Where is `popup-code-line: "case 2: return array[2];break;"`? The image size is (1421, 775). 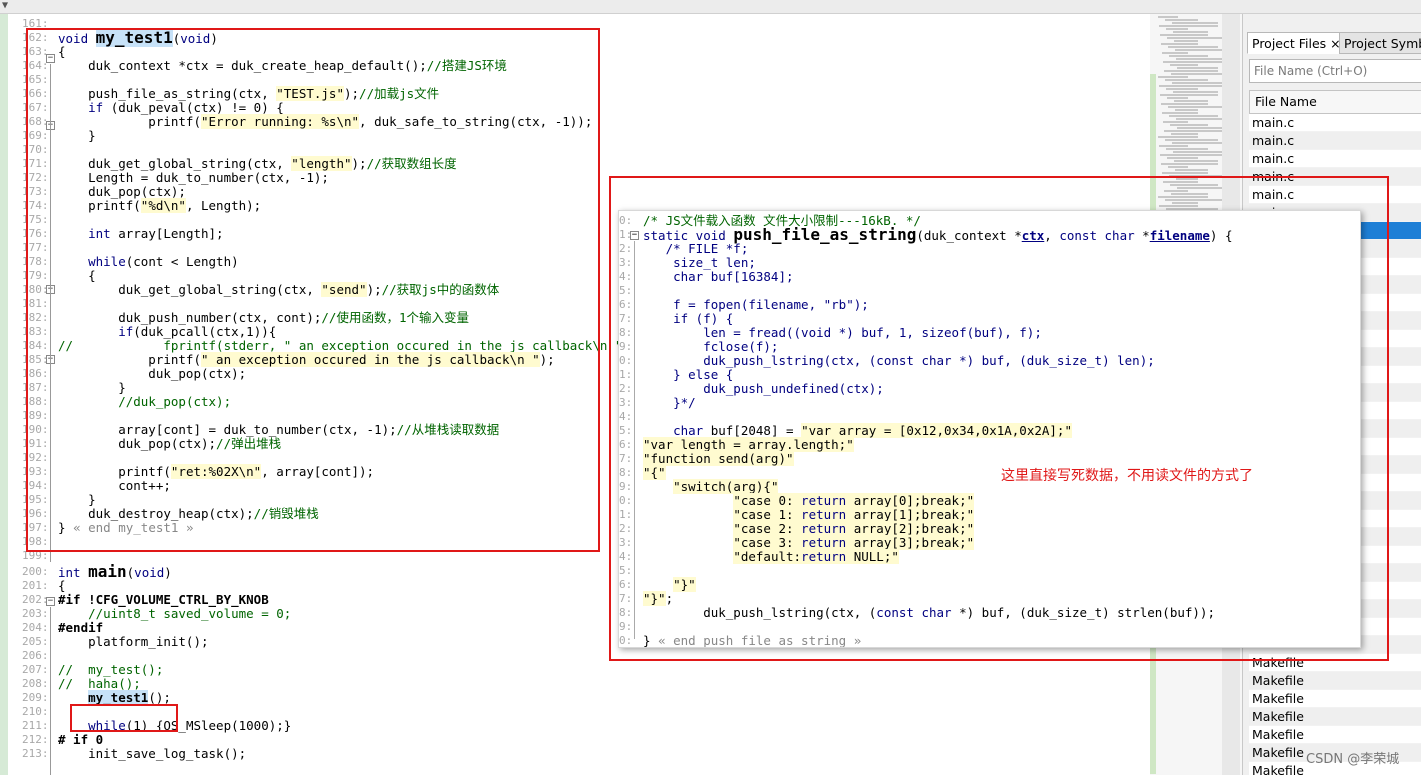 popup-code-line: "case 2: return array[2];break;" is located at coordinates (854, 528).